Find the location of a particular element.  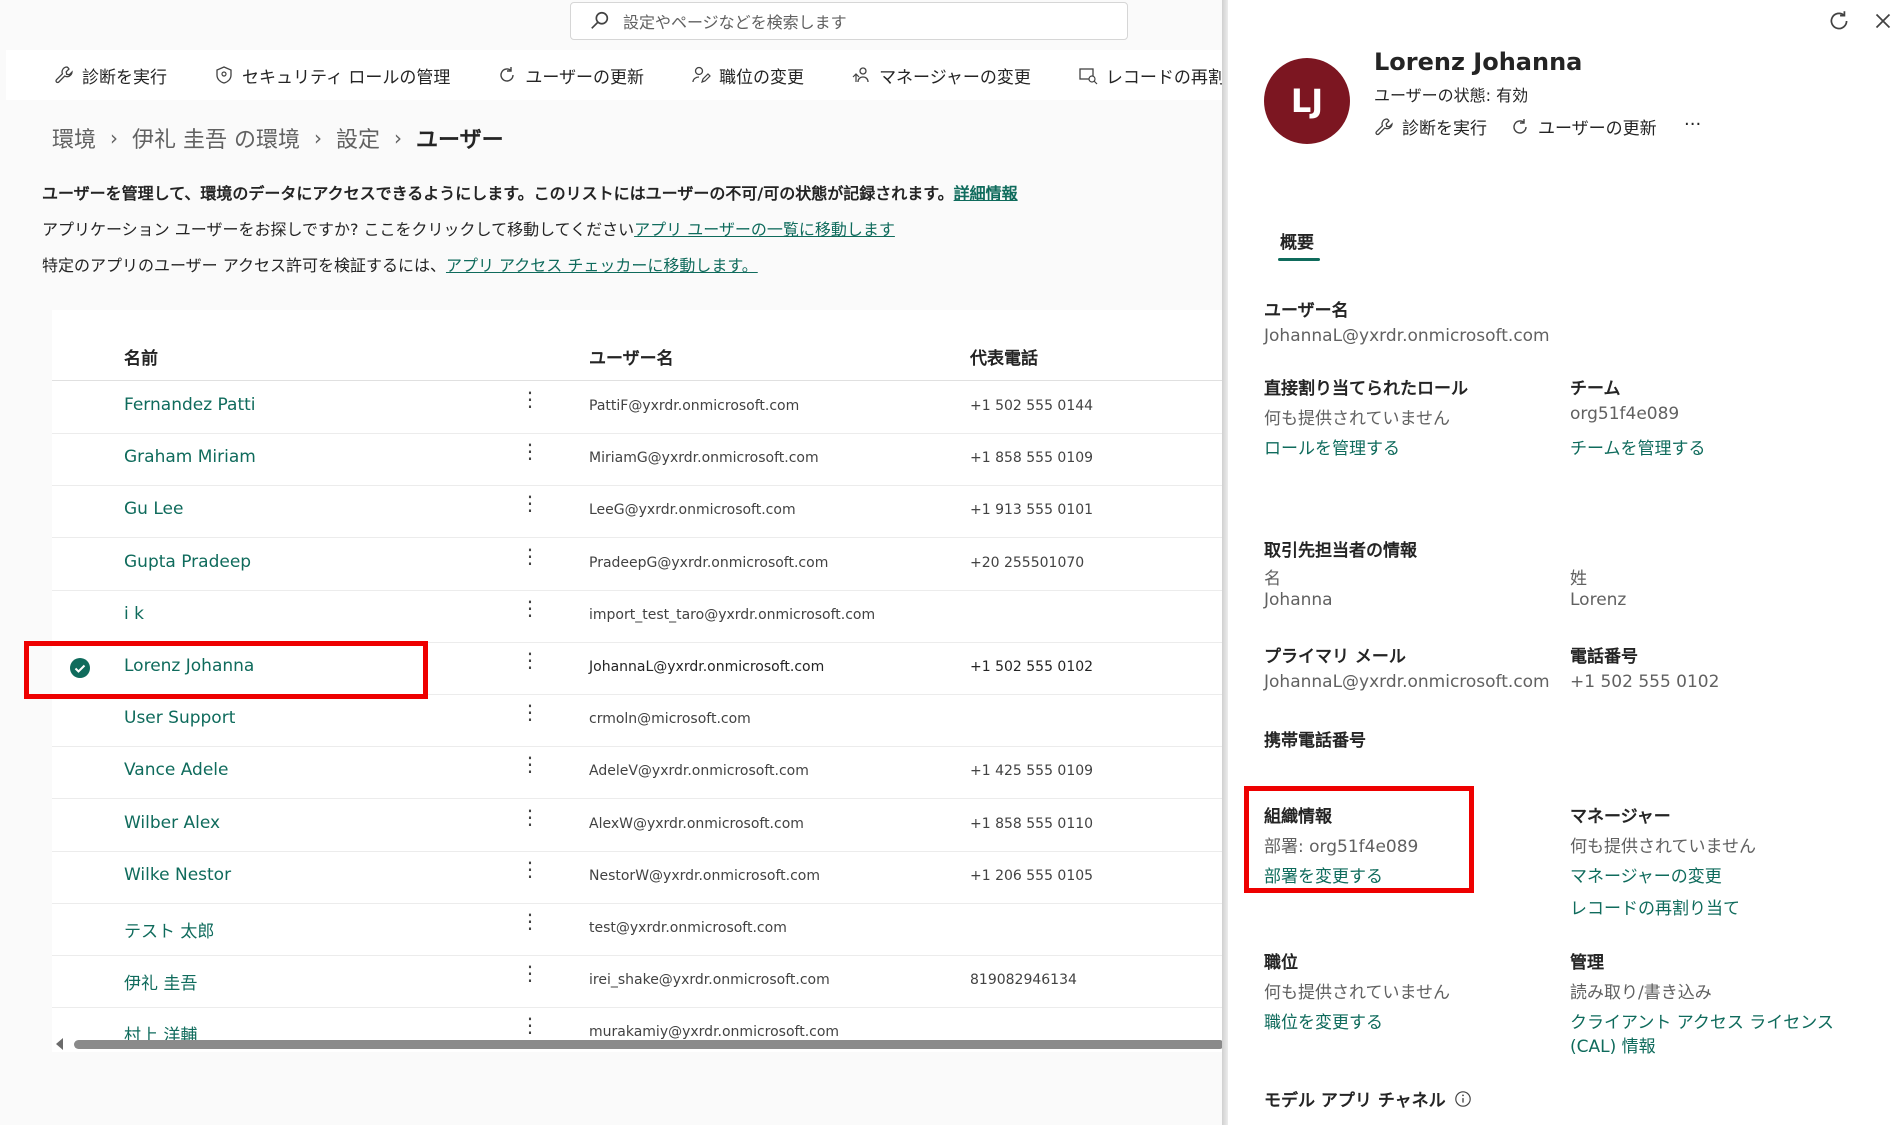

user-name-link: Wilke Nestor is located at coordinates (177, 875).